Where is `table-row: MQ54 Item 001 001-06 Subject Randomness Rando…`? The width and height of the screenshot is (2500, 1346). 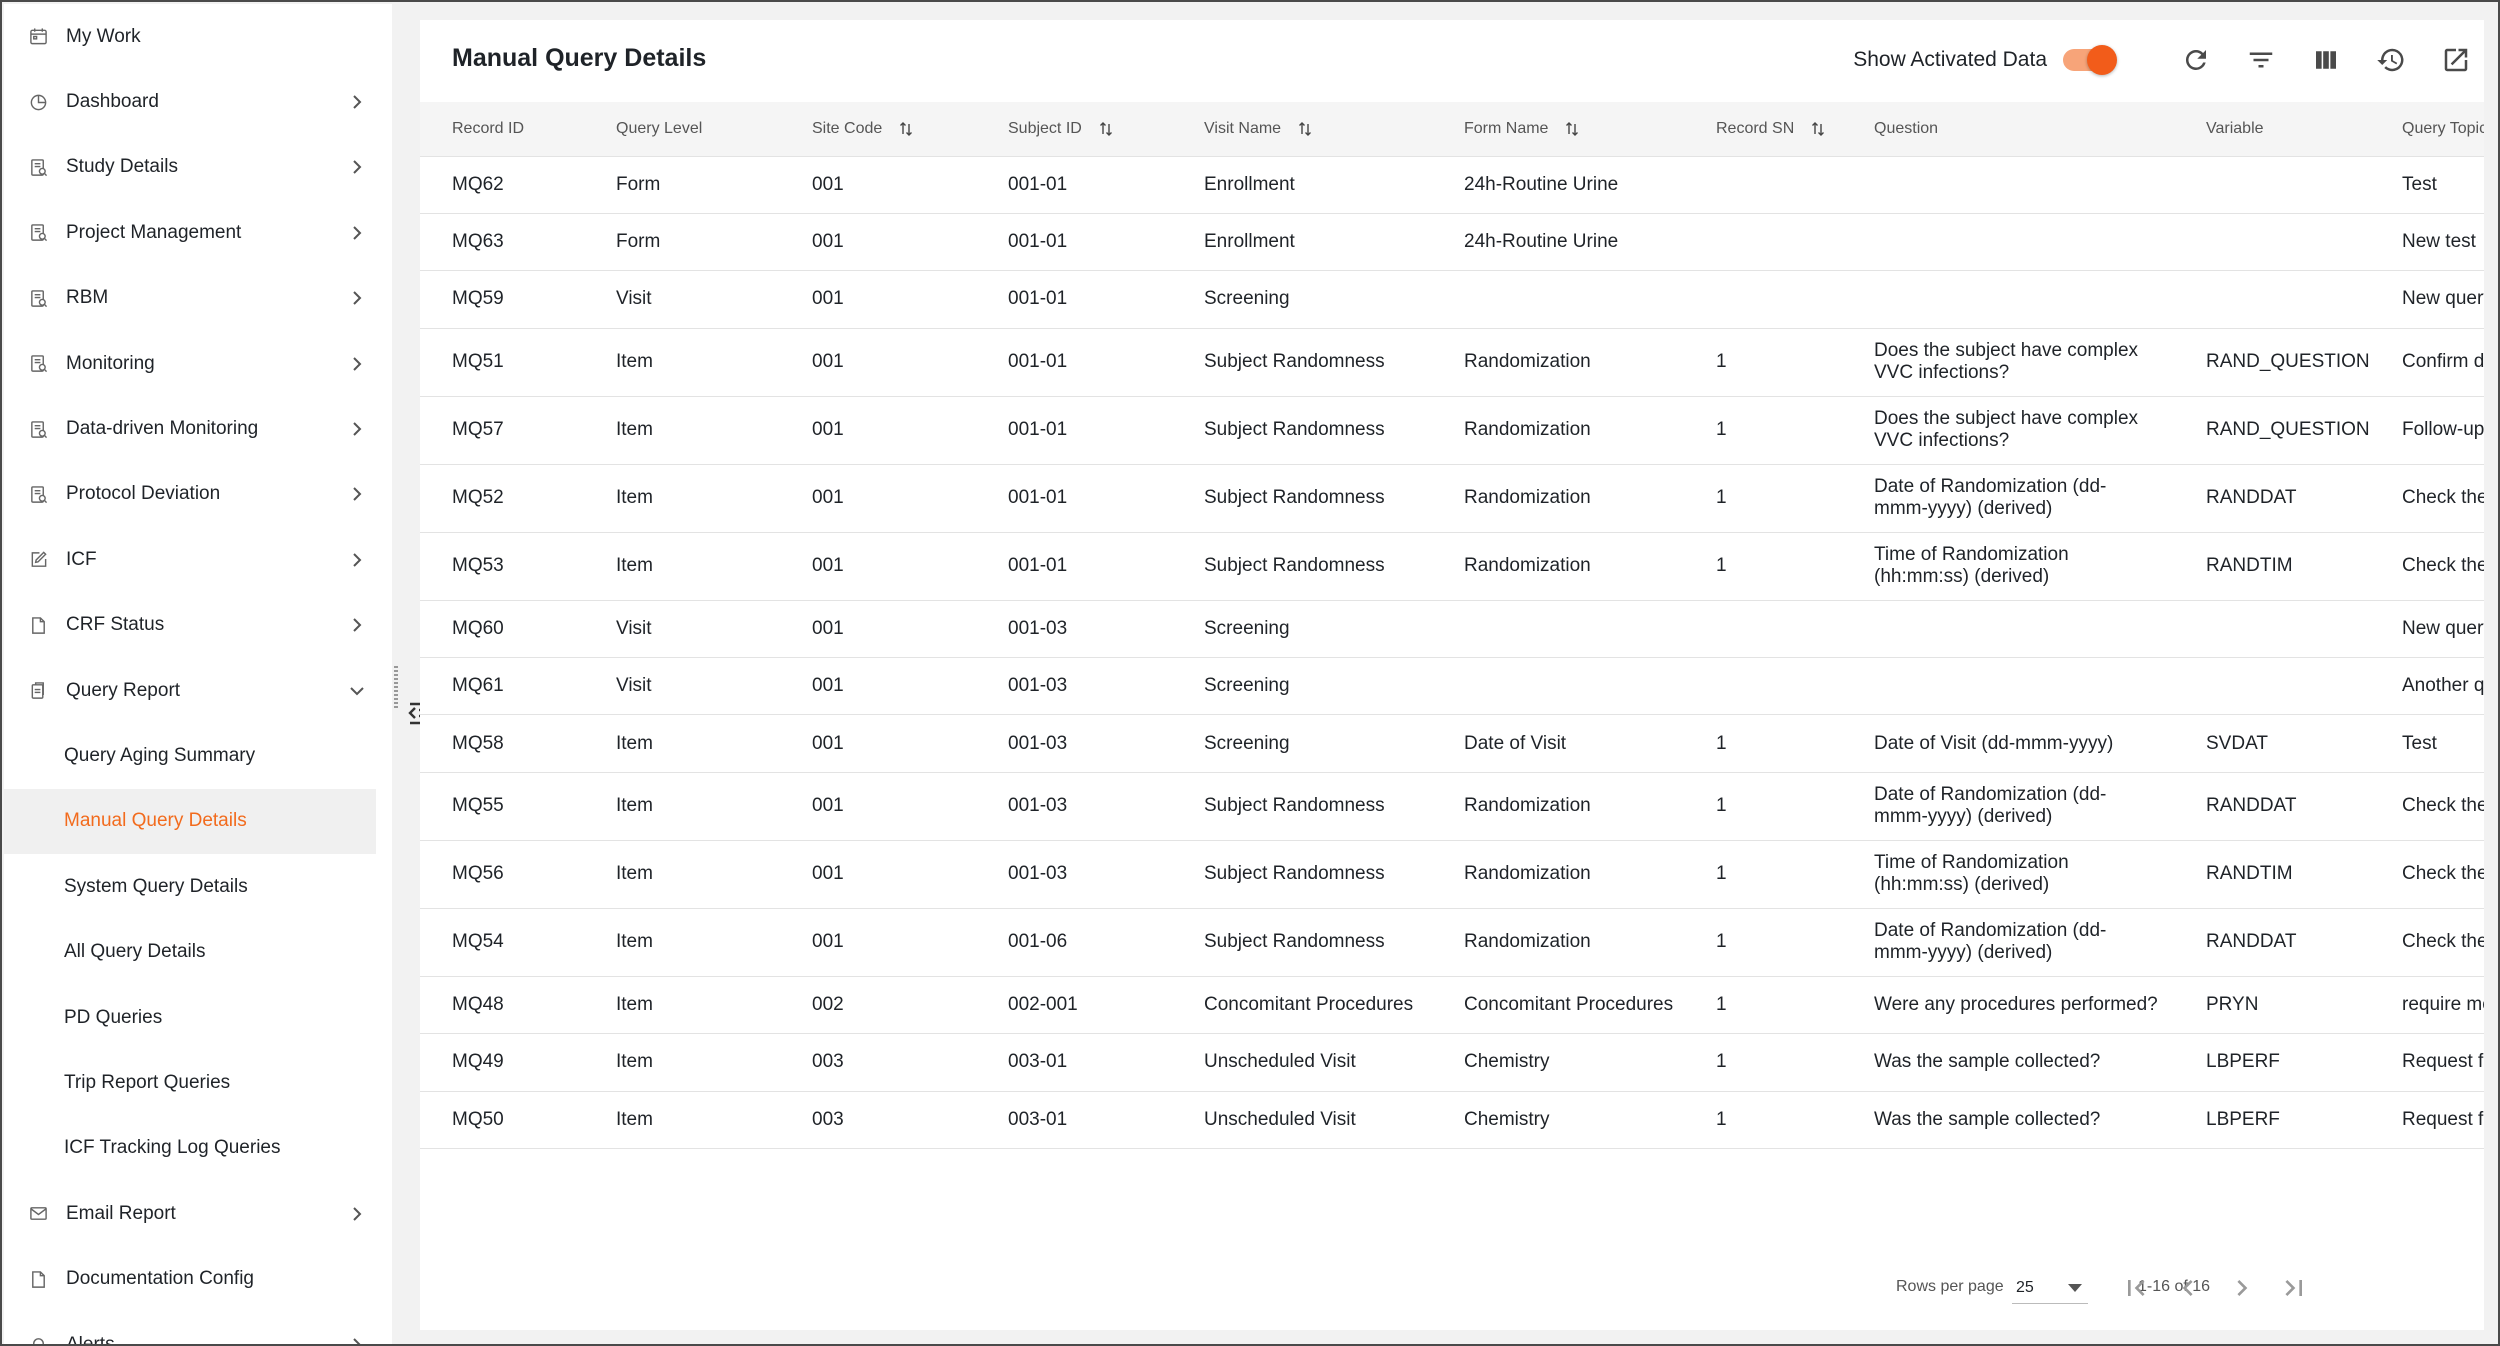
table-row: MQ54 Item 001 001-06 Subject Randomness Rando… is located at coordinates (1452, 942).